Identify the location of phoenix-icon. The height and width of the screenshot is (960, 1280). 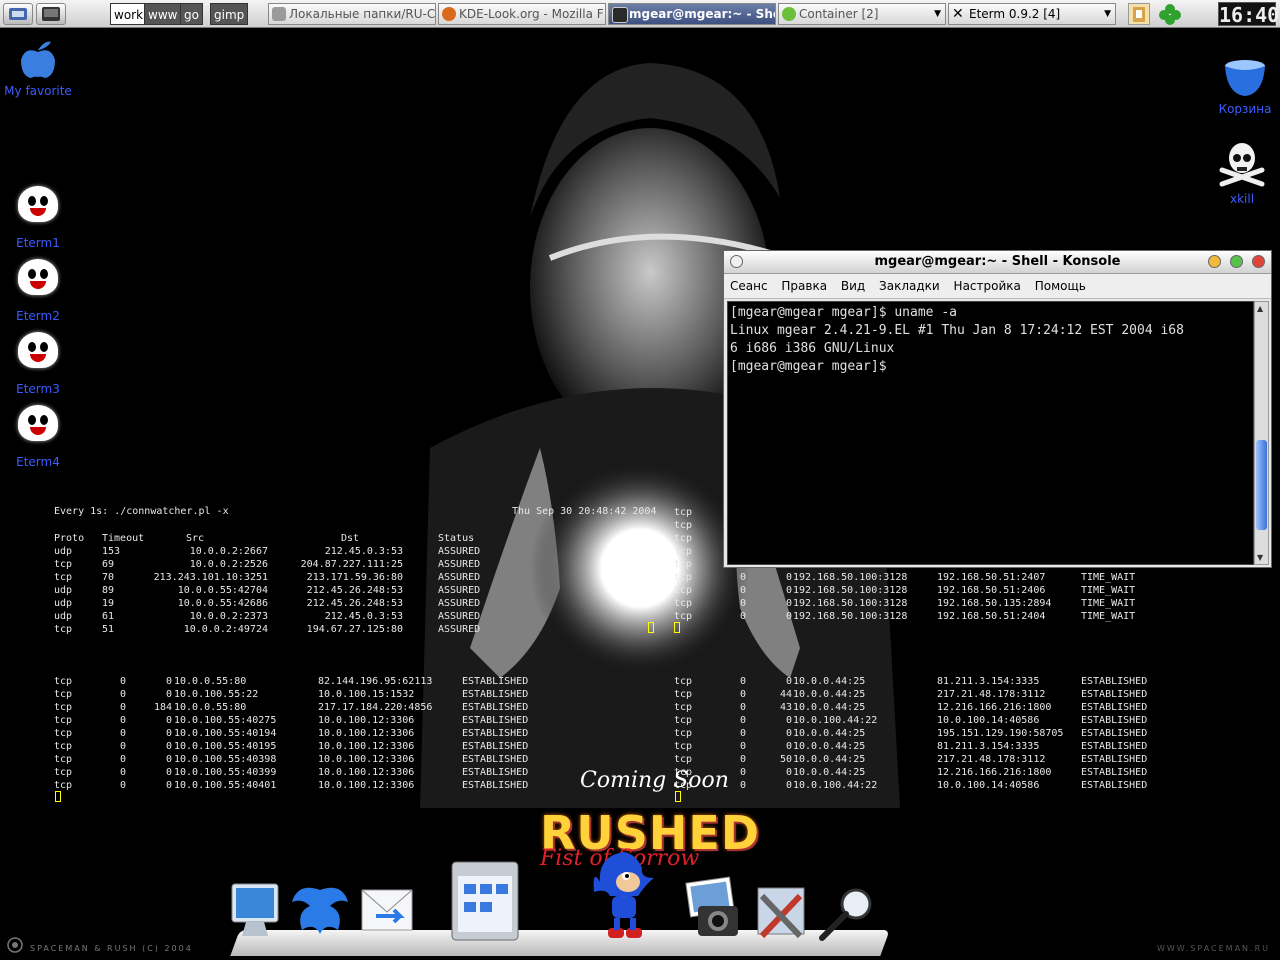
(320, 912).